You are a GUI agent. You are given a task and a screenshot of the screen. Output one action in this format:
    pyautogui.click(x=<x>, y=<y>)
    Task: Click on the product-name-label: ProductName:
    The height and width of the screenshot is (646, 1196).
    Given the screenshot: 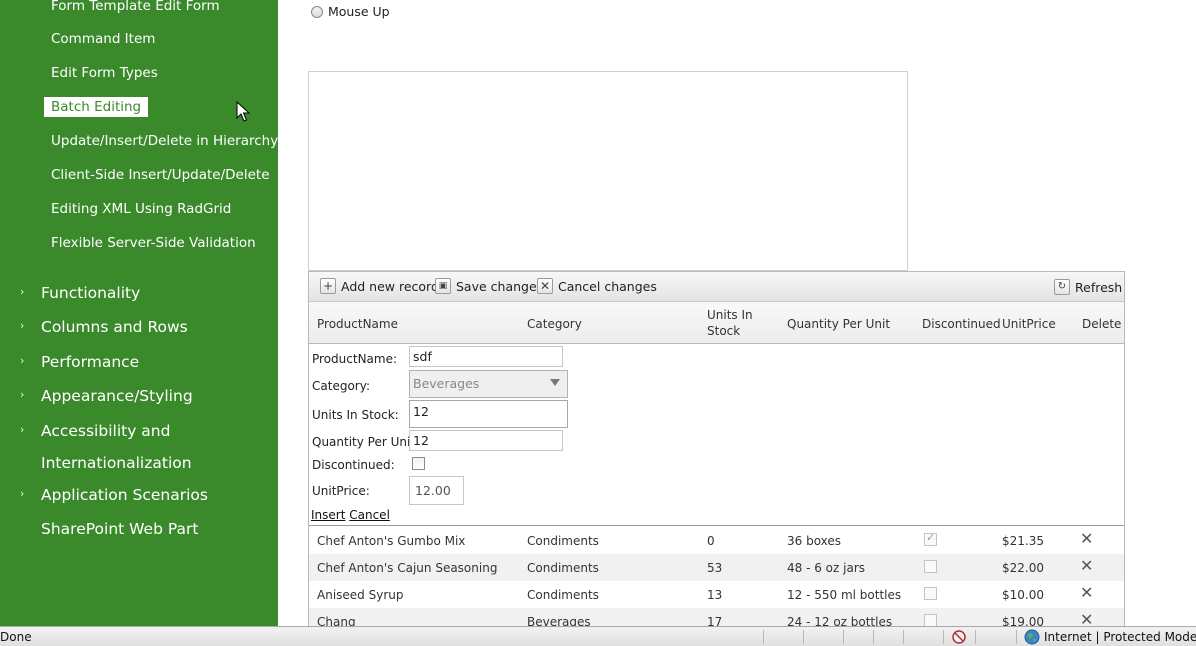 What is the action you would take?
    pyautogui.click(x=355, y=359)
    